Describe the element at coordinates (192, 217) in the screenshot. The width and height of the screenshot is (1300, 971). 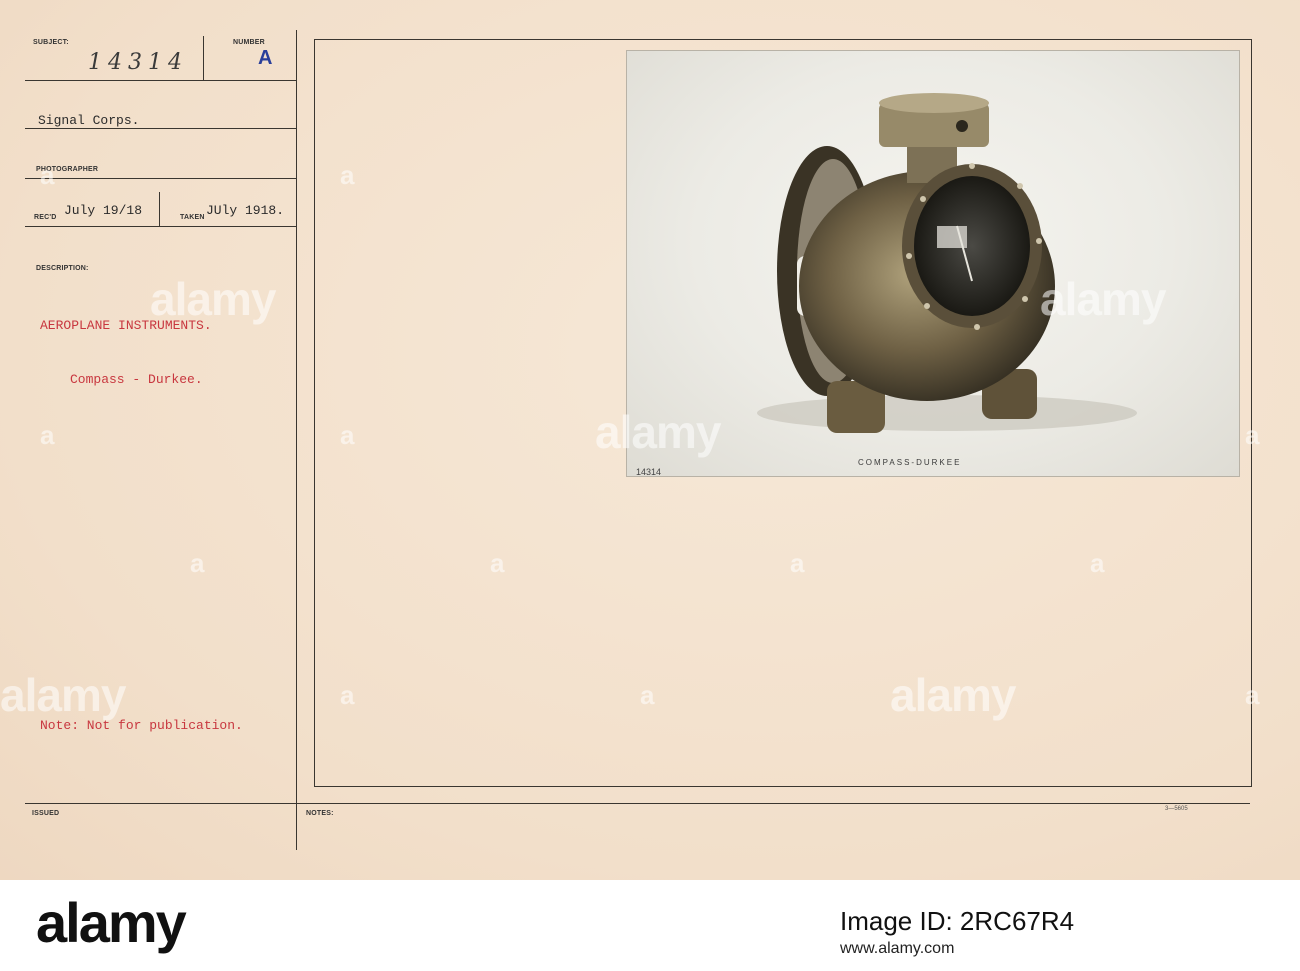
I see `taken-label: TAKEN` at that location.